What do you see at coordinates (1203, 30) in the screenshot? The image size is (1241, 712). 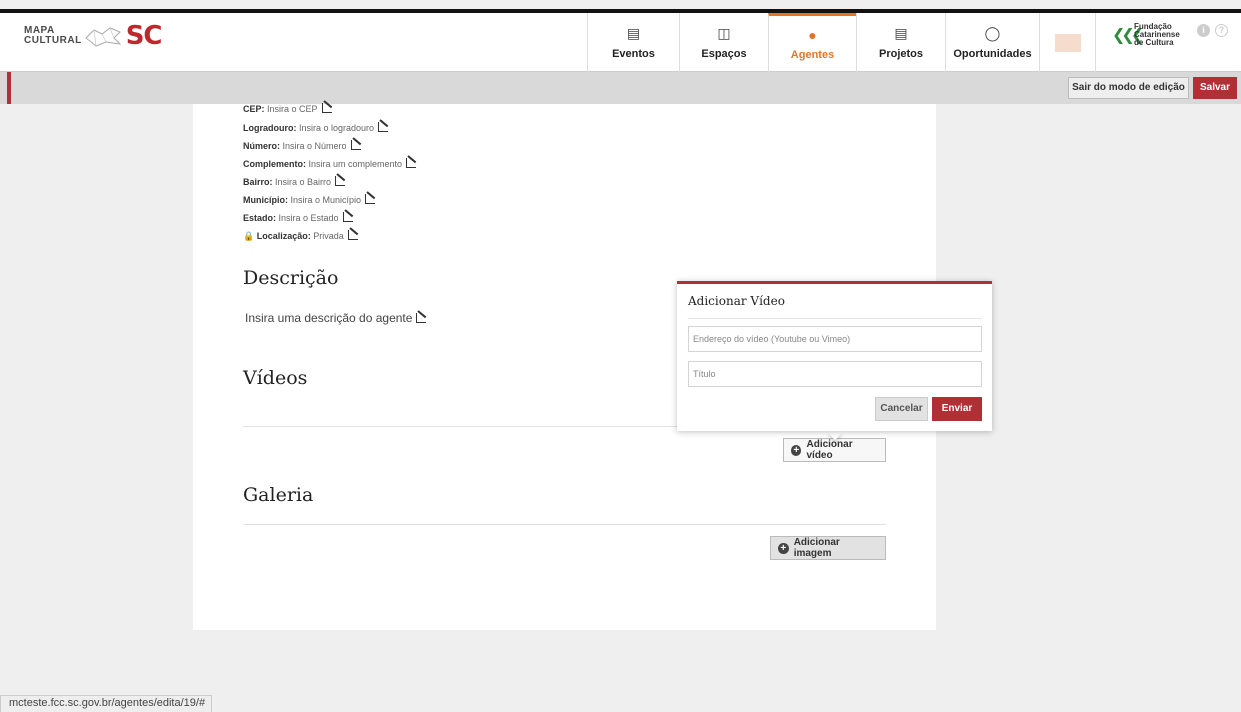 I see `info-icon: i` at bounding box center [1203, 30].